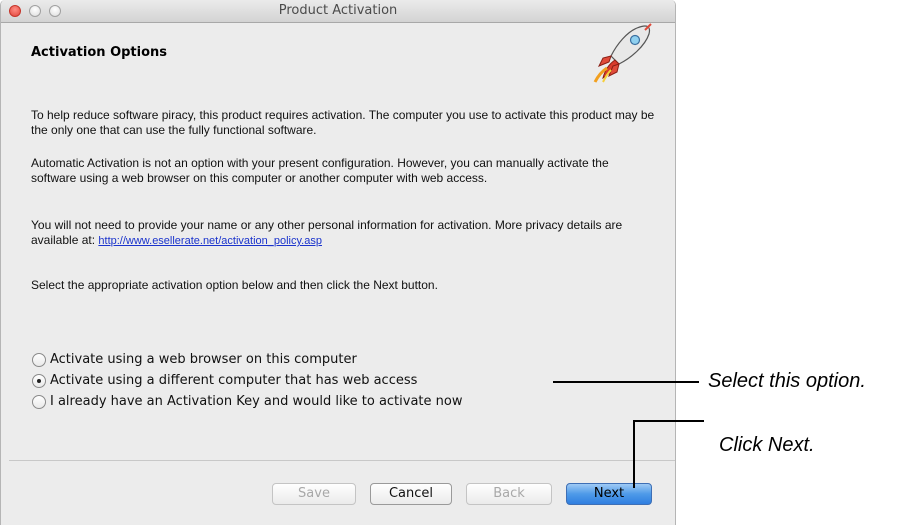 Image resolution: width=897 pixels, height=525 pixels. I want to click on click-next-callout: Click Next., so click(767, 445).